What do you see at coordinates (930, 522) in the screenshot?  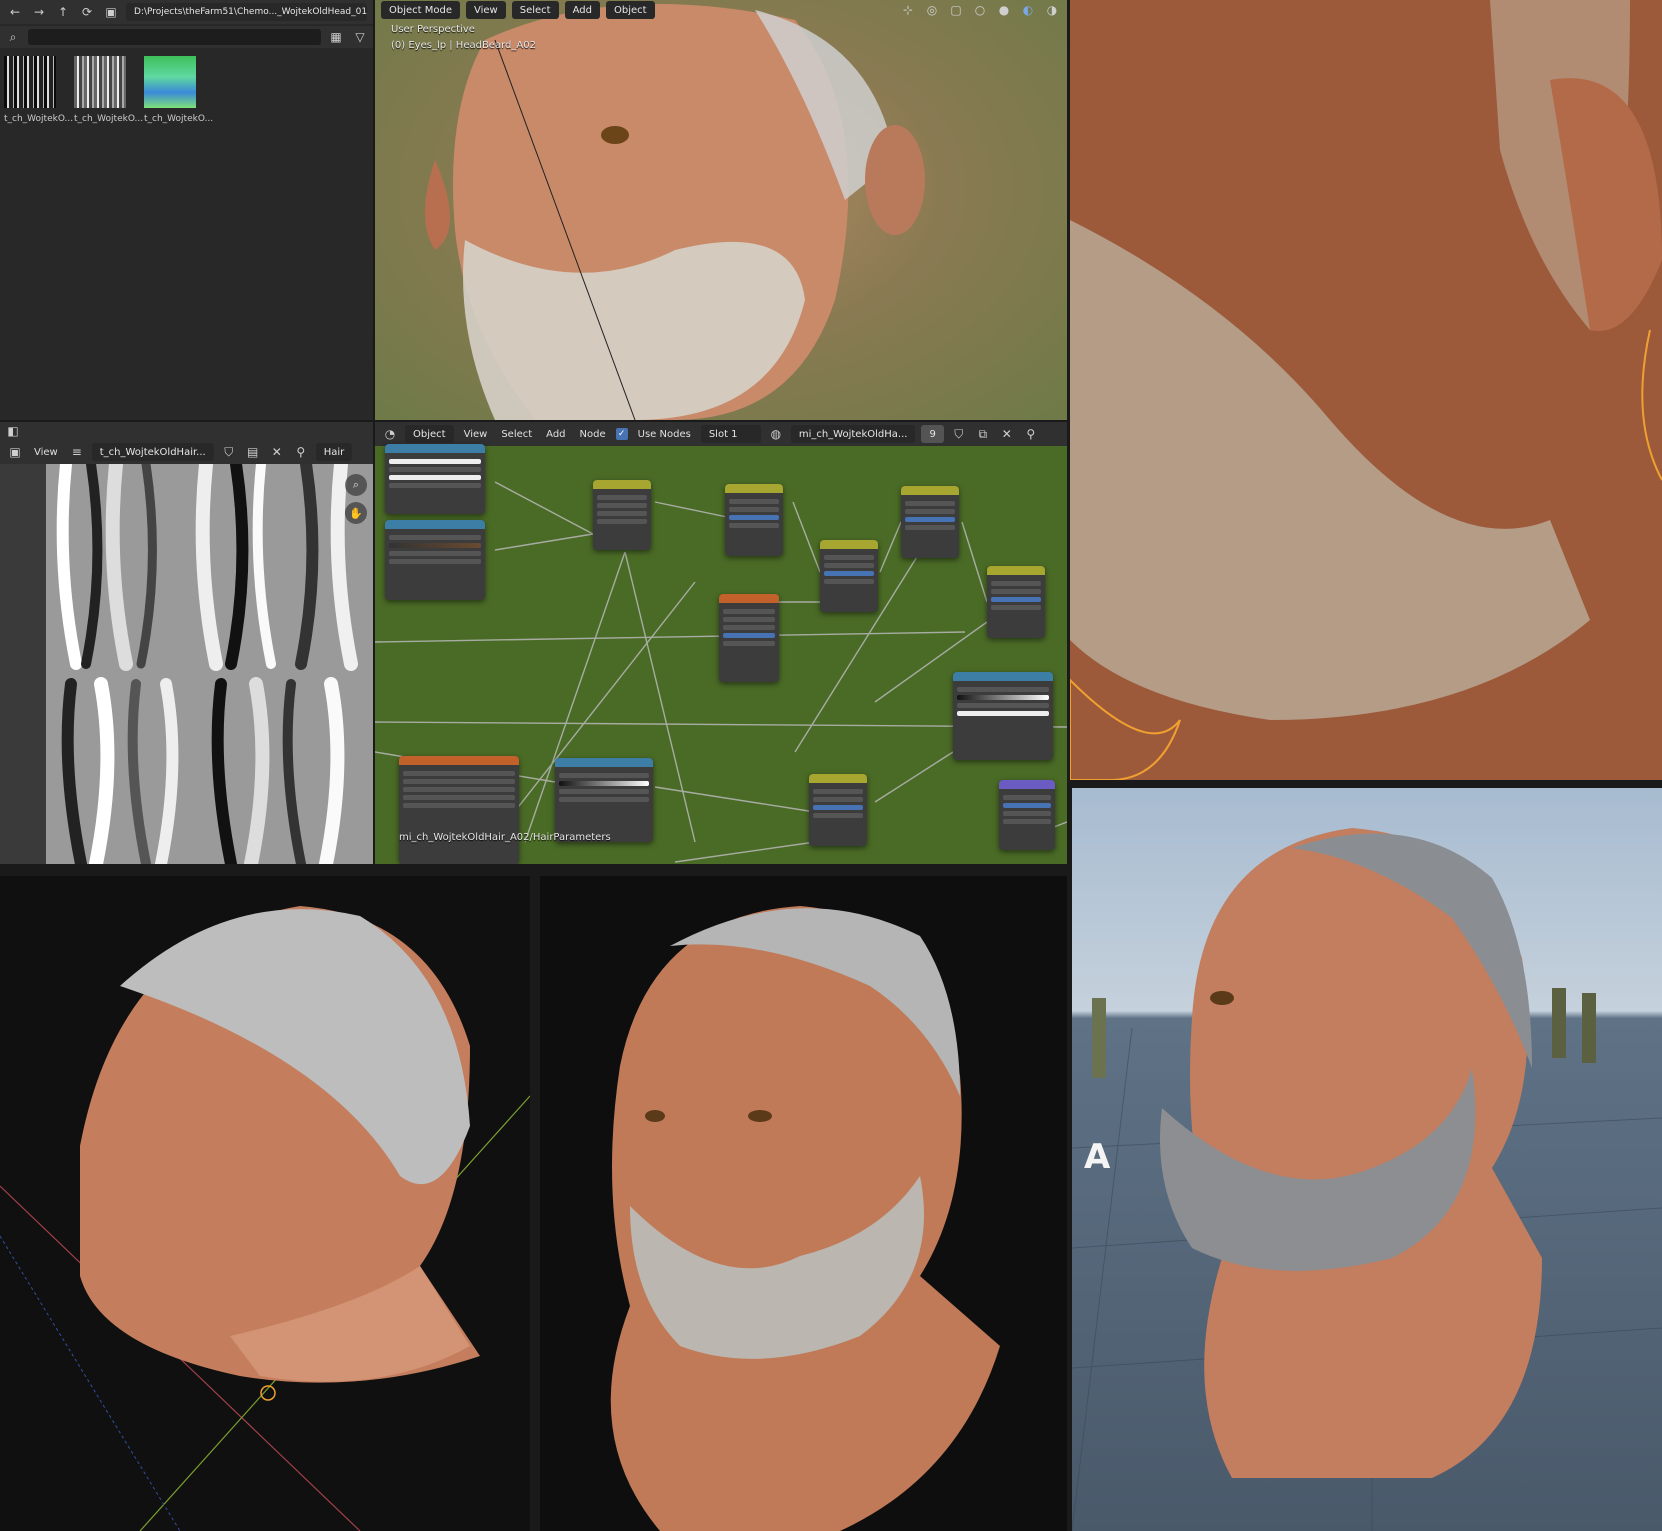 I see `add-node` at bounding box center [930, 522].